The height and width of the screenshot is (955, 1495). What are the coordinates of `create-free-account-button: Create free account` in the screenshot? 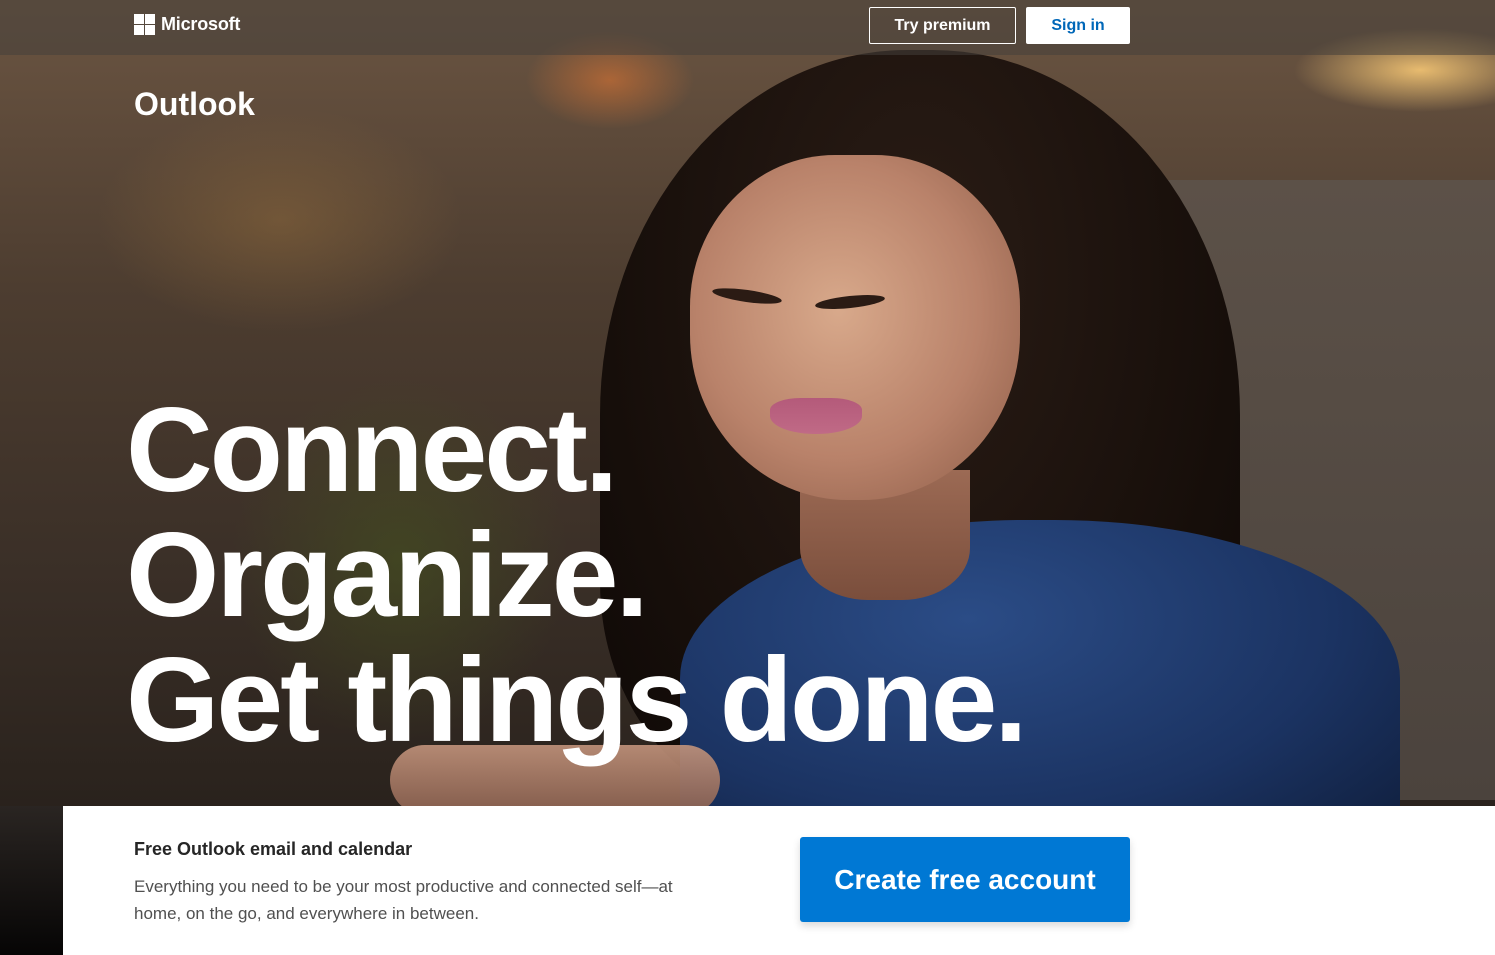 It's located at (965, 879).